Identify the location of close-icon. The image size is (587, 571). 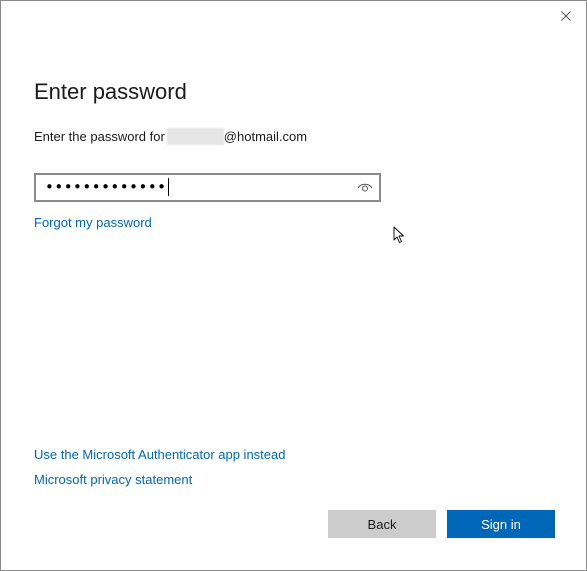
(566, 16).